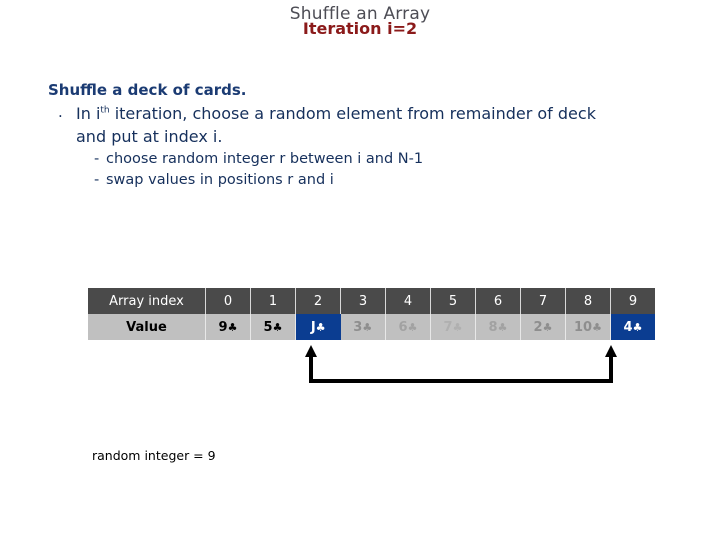 The image size is (720, 540). I want to click on array-value-cell-4: 6♣, so click(408, 327).